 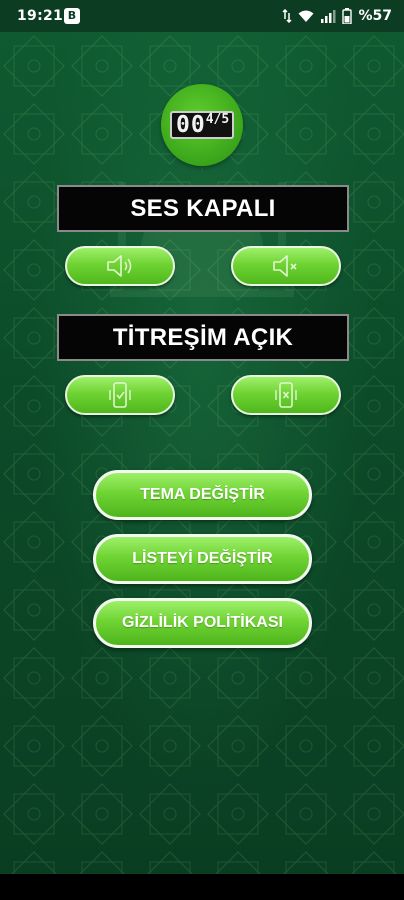 What do you see at coordinates (217, 119) in the screenshot?
I see `counter-rolling-digit: 4/5` at bounding box center [217, 119].